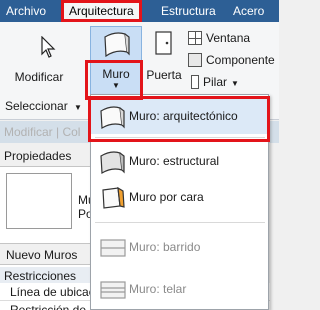 Image resolution: width=320 pixels, height=310 pixels. Describe the element at coordinates (36, 106) in the screenshot. I see `seleccionar-label: Seleccionar` at that location.